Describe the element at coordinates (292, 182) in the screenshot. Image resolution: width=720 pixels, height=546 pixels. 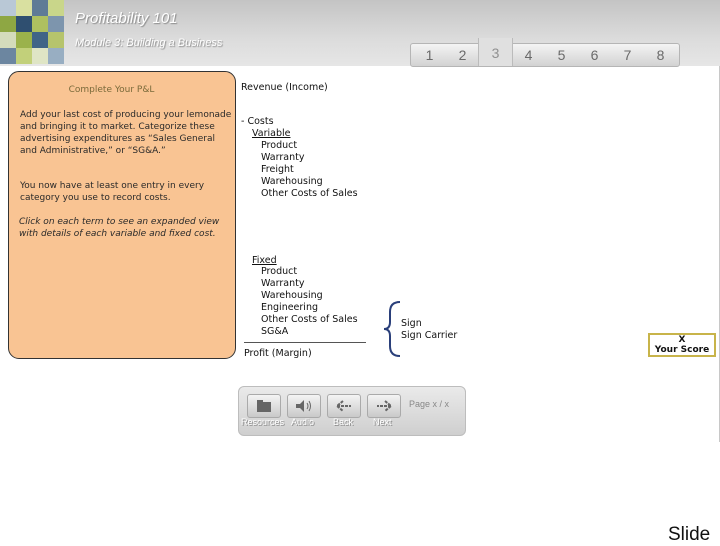
I see `pl-variable-warehousing: Warehousing` at that location.